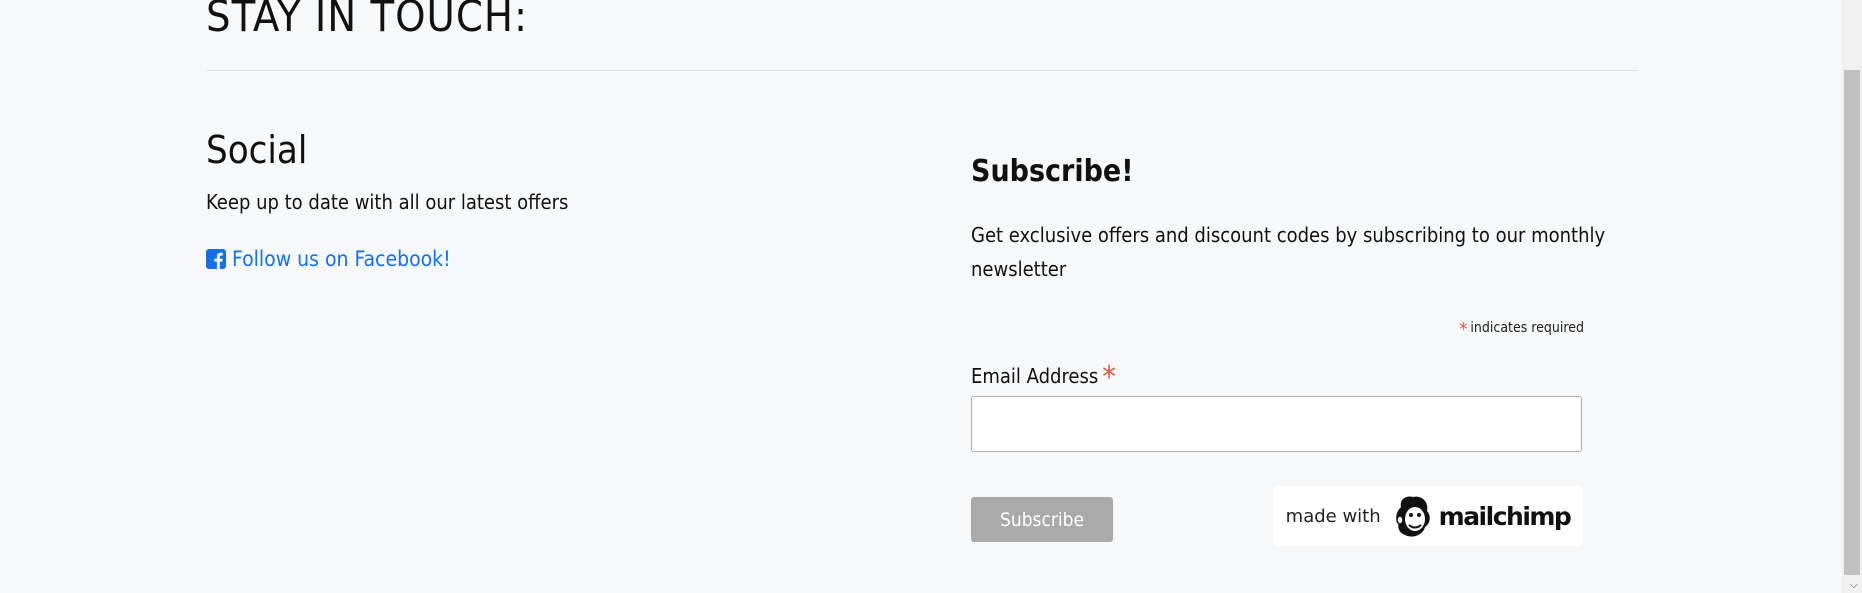 The width and height of the screenshot is (1862, 593). I want to click on mailchimp-badge: made with mailchimp, so click(1428, 516).